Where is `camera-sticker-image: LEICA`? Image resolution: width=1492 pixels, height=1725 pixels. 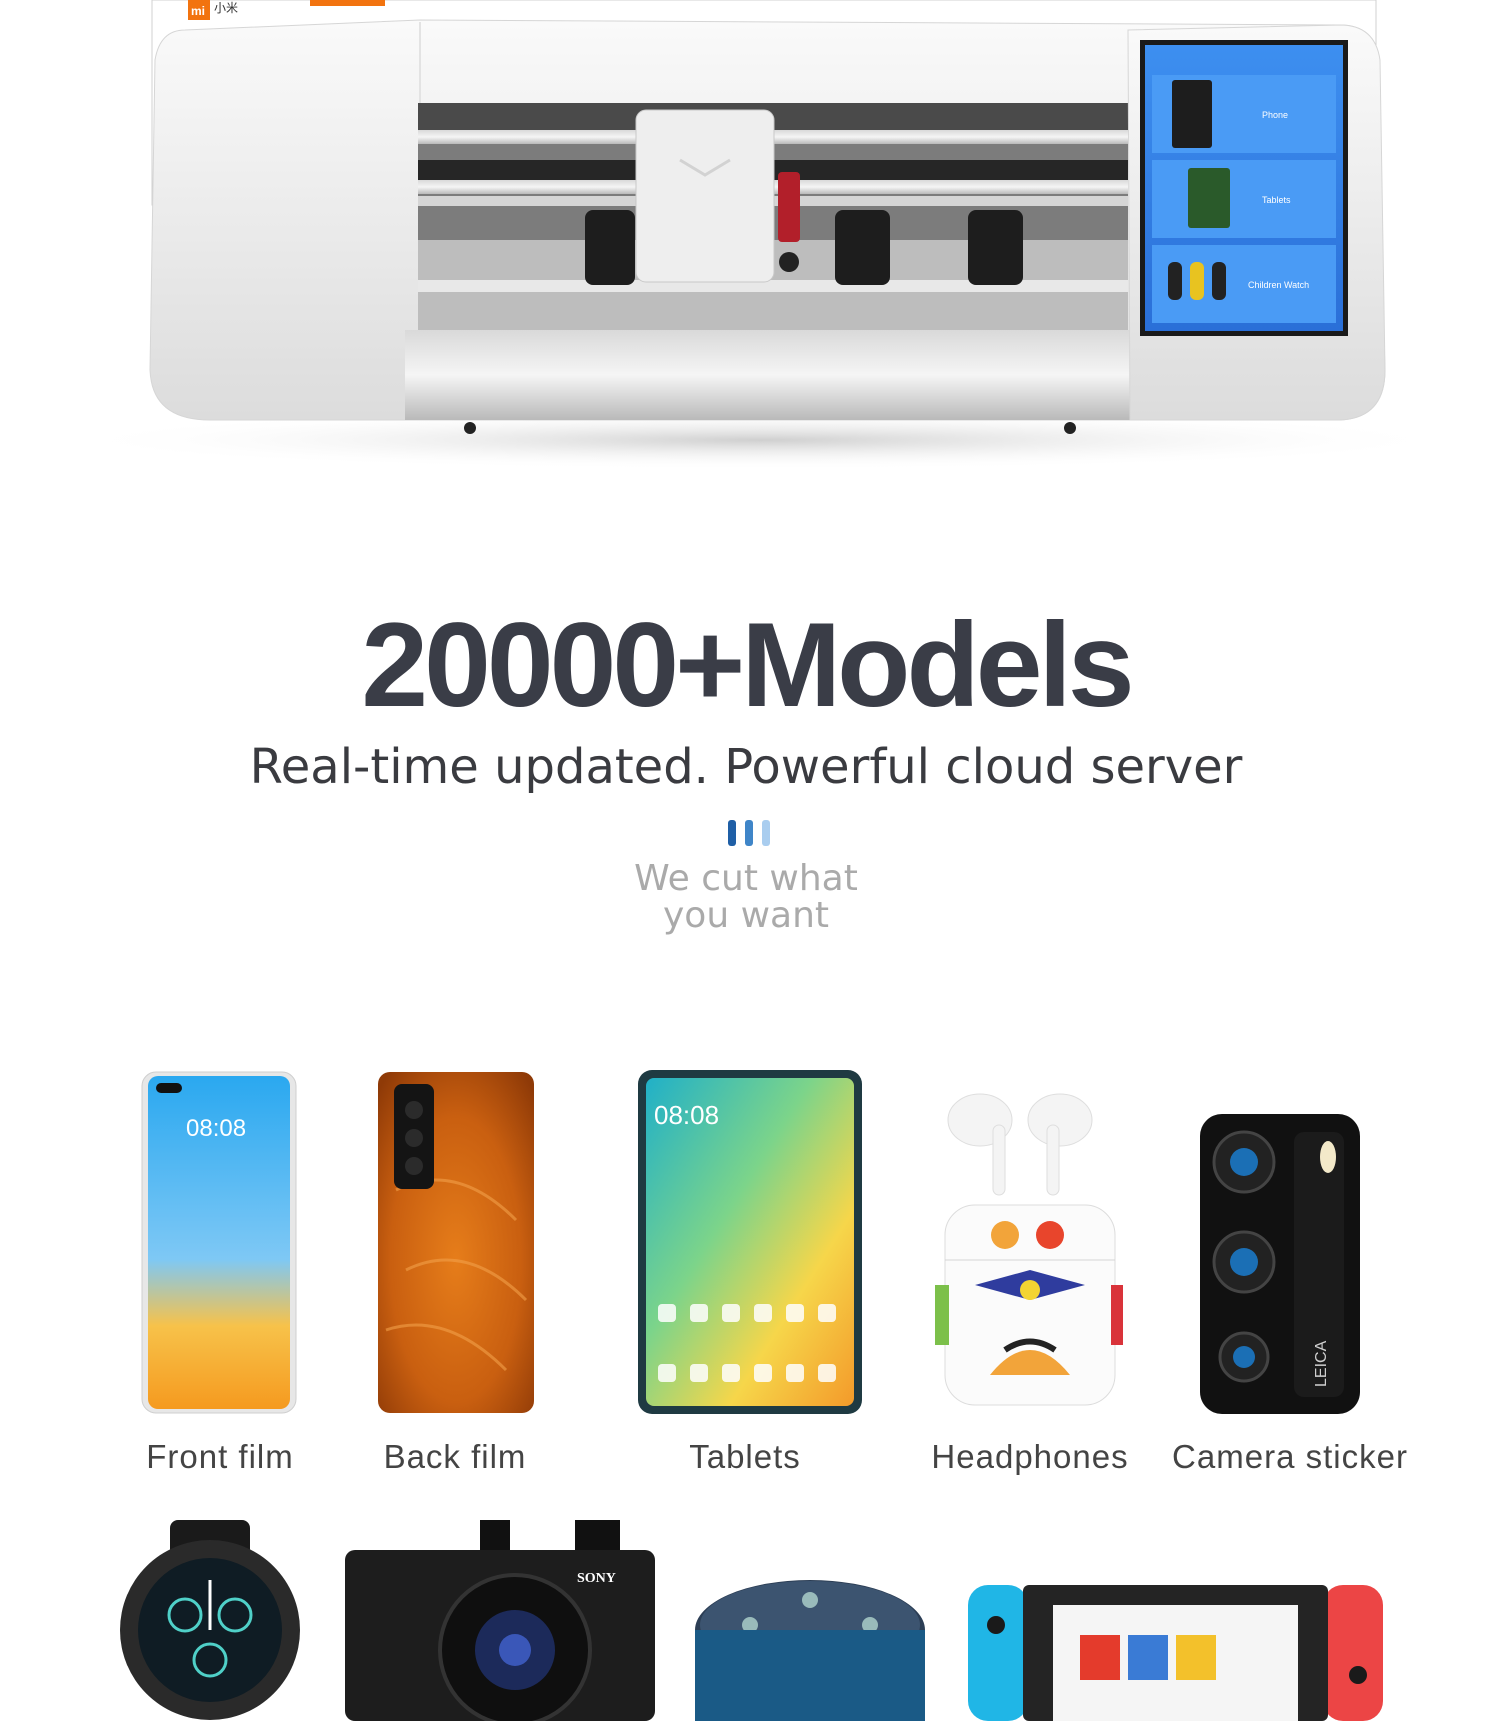
camera-sticker-image: LEICA is located at coordinates (1280, 1264).